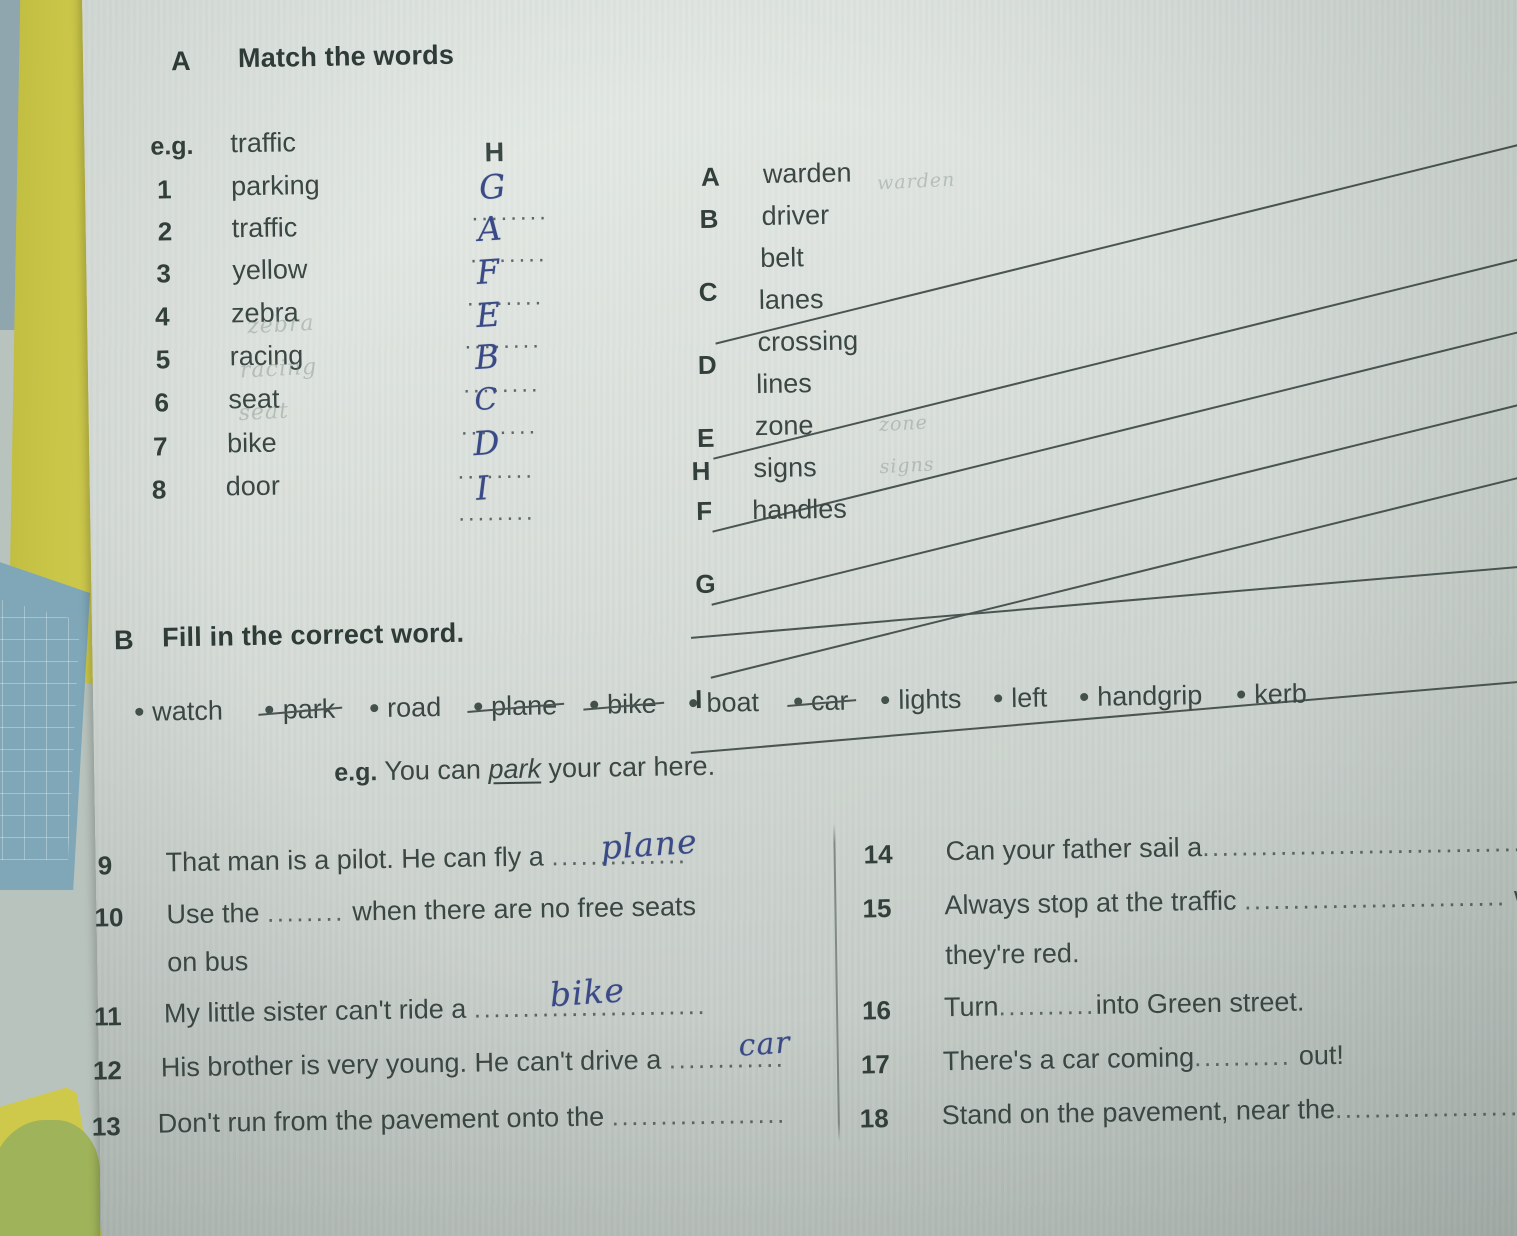 This screenshot has height=1236, width=1517. I want to click on row-number-2: 2, so click(165, 231).